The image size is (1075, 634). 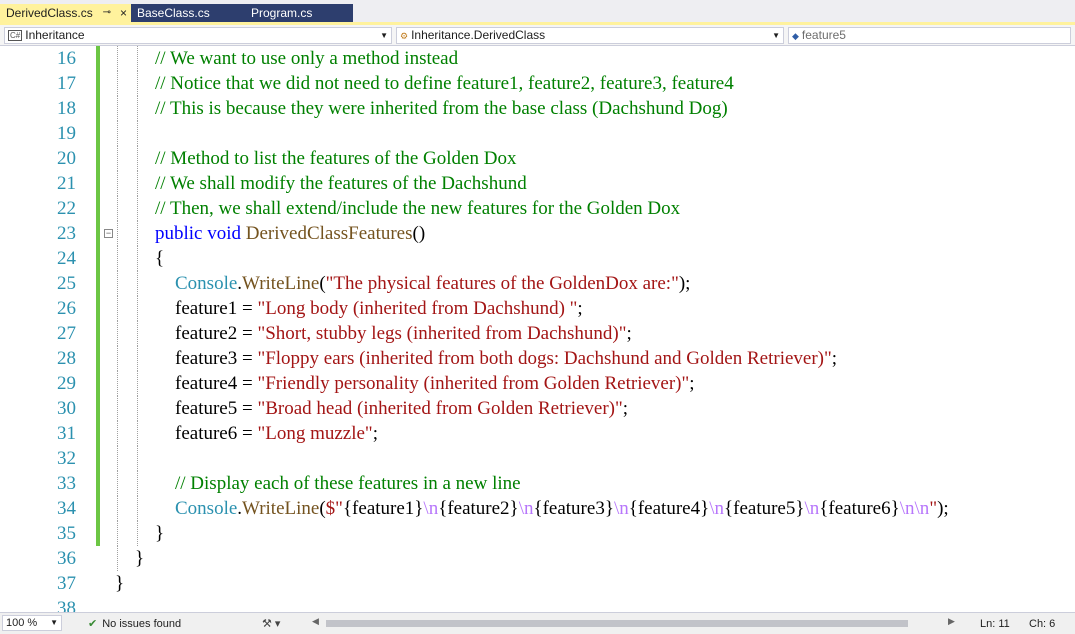 I want to click on line-number: 37, so click(x=66, y=583).